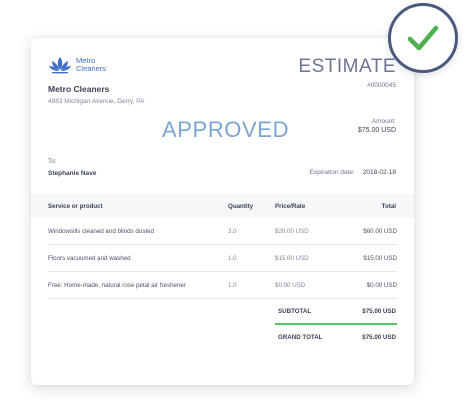 This screenshot has width=468, height=400. What do you see at coordinates (379, 311) in the screenshot?
I see `subtotal-value: $75.00 USD` at bounding box center [379, 311].